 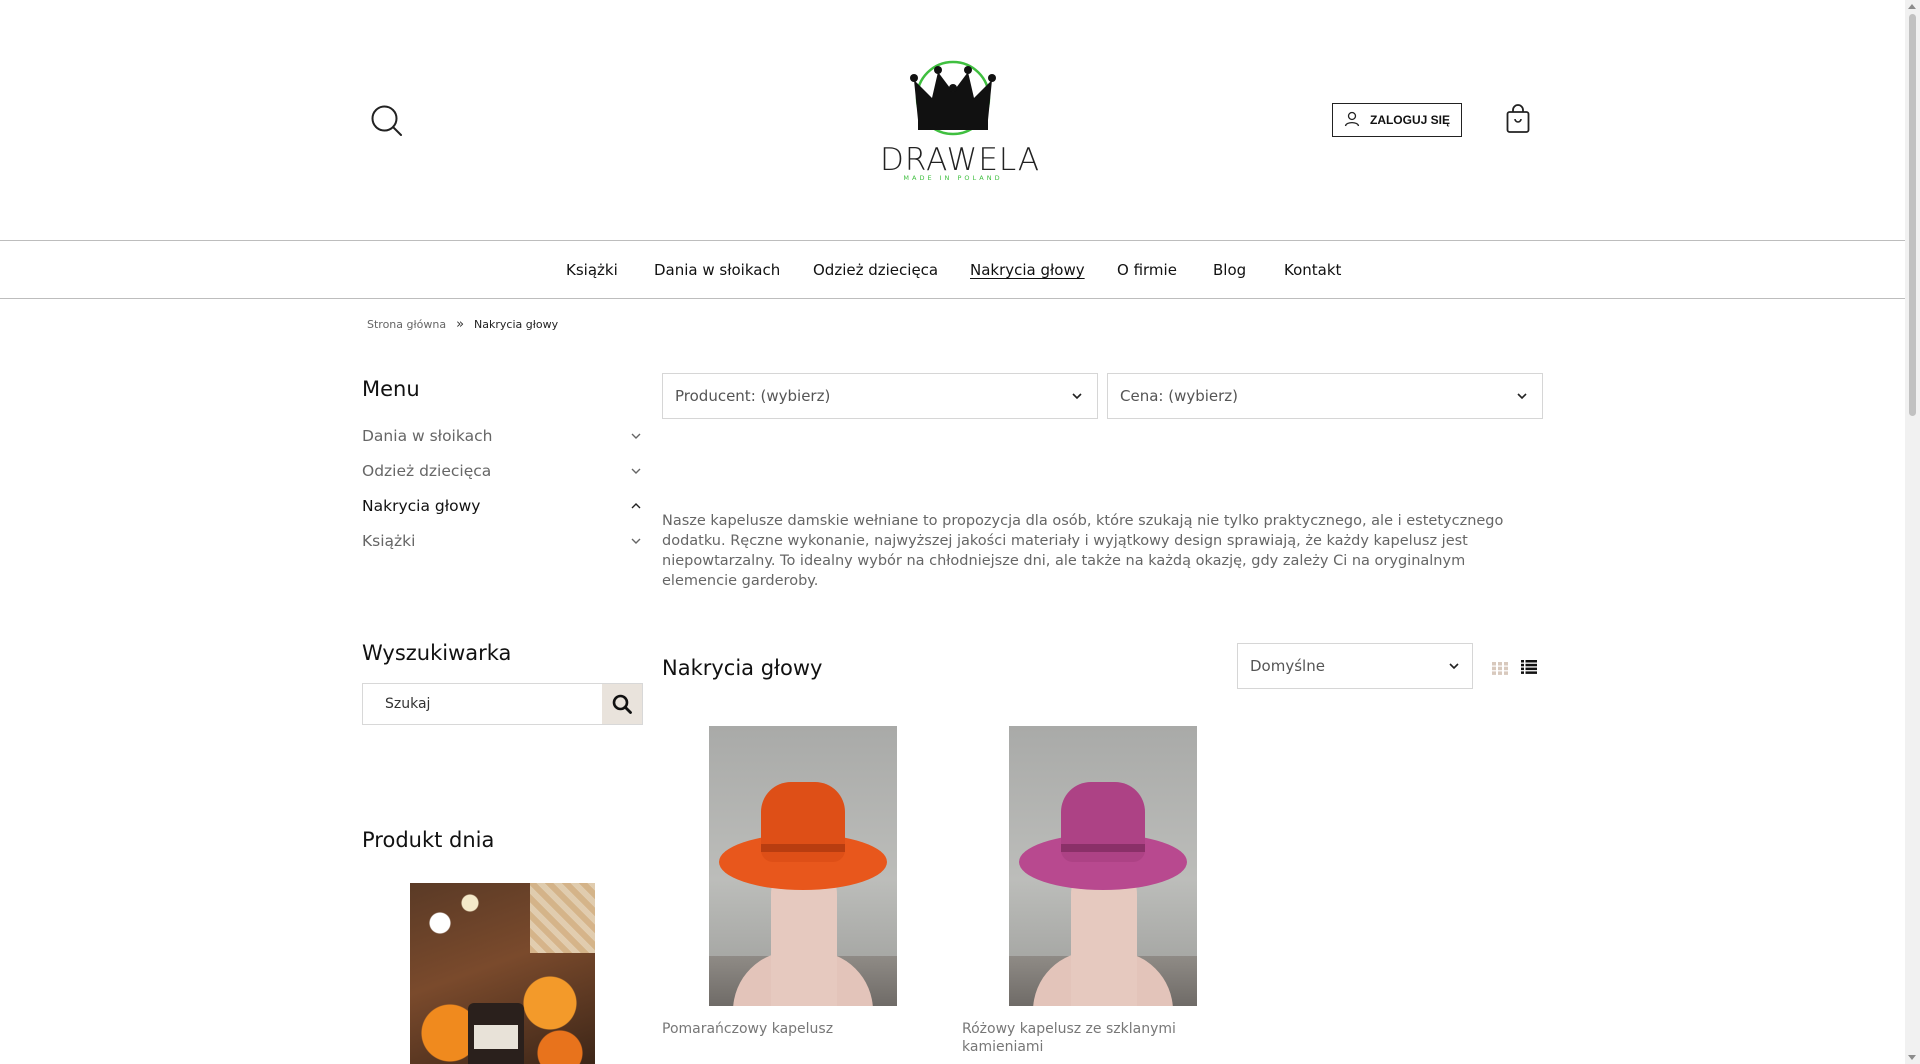 I want to click on product-of-day-title: Produkt dnia, so click(x=428, y=840).